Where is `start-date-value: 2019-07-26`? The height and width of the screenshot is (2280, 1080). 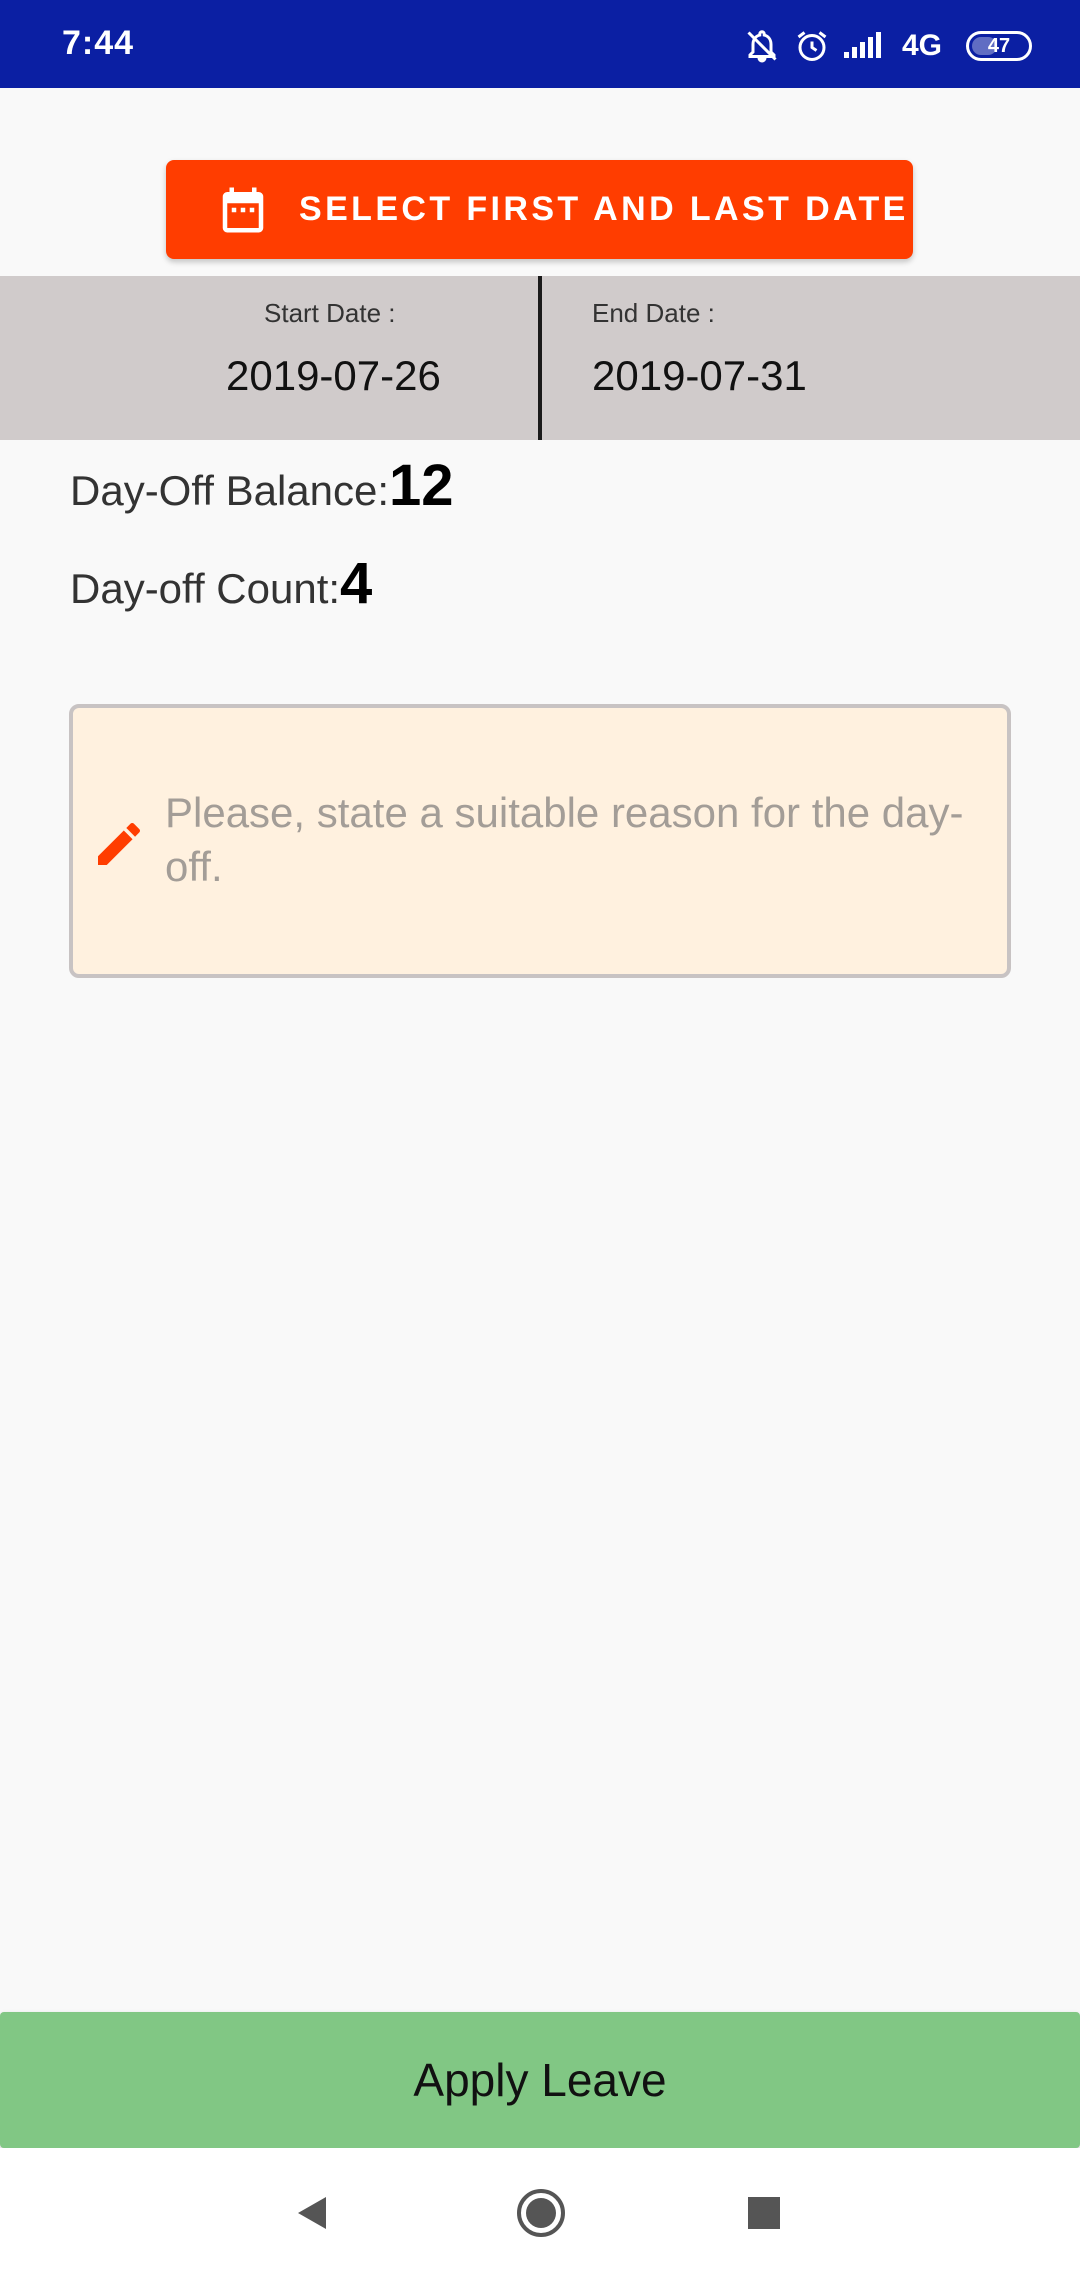
start-date-value: 2019-07-26 is located at coordinates (333, 375).